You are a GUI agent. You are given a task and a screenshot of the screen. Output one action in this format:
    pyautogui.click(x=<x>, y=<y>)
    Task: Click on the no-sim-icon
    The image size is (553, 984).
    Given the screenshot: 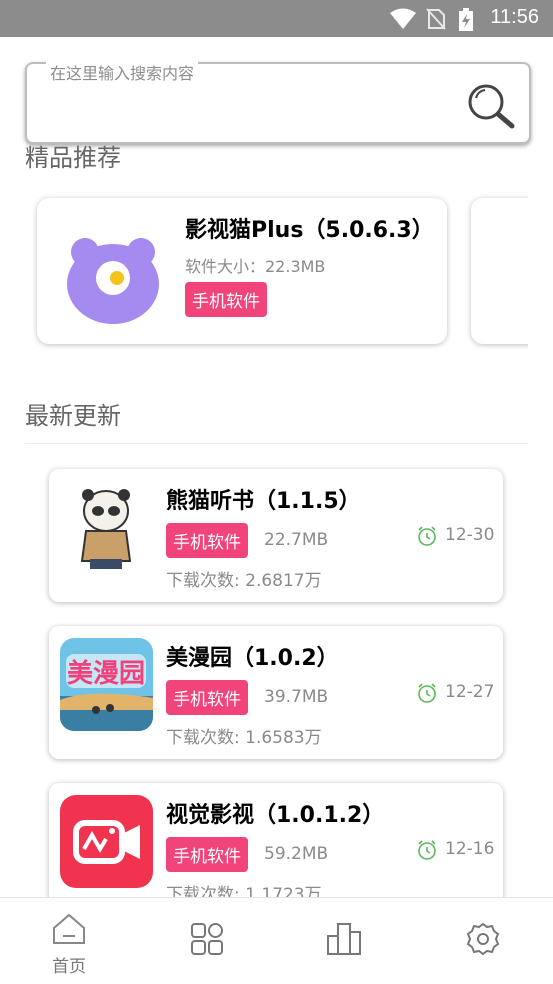 What is the action you would take?
    pyautogui.click(x=436, y=19)
    